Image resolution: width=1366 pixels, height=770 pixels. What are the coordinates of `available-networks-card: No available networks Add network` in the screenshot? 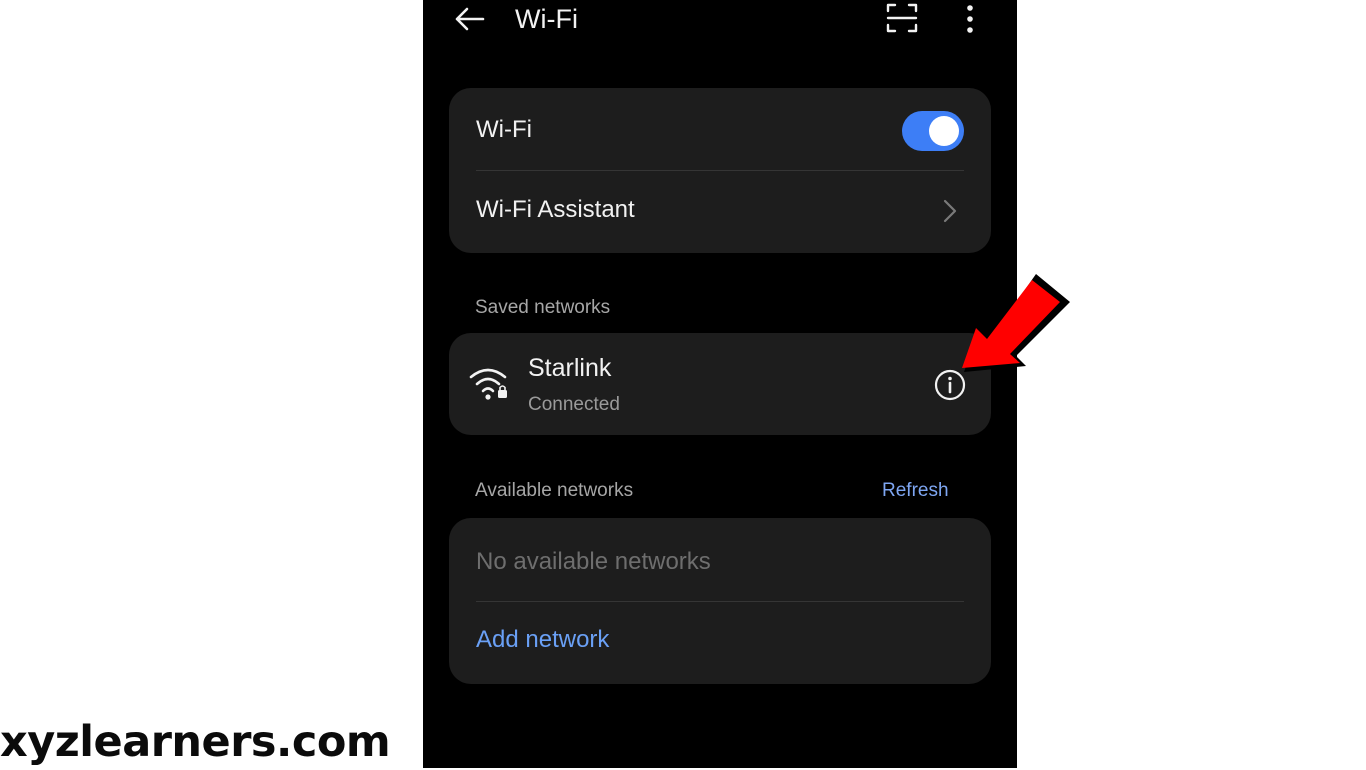 It's located at (720, 601).